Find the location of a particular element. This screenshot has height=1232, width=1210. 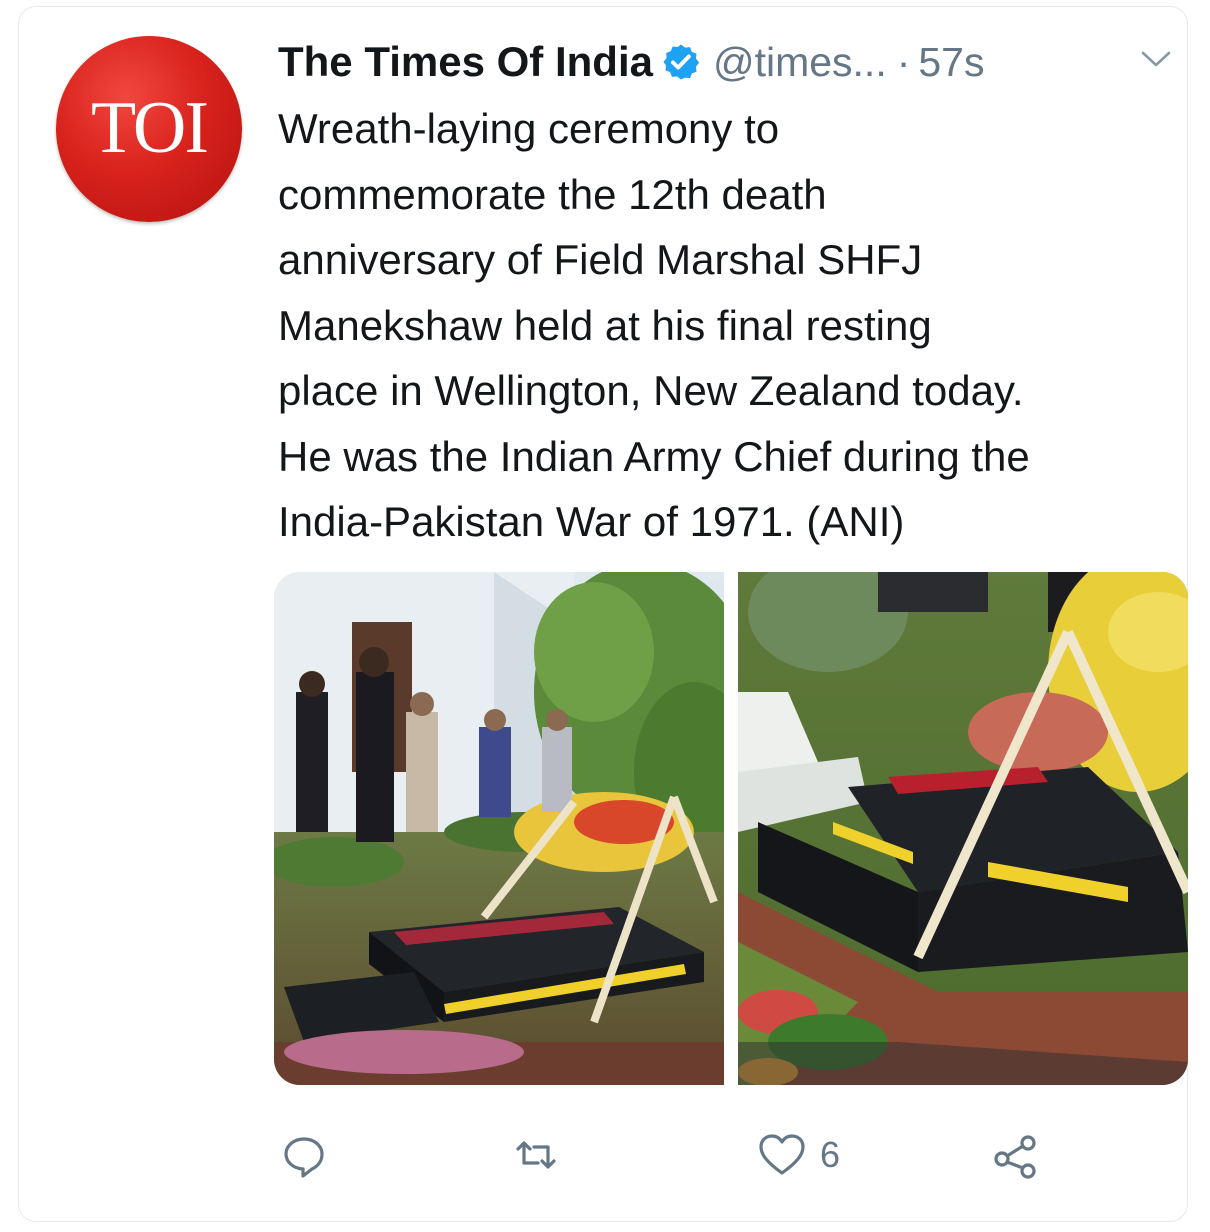

like-button: 6 is located at coordinates (798, 1155).